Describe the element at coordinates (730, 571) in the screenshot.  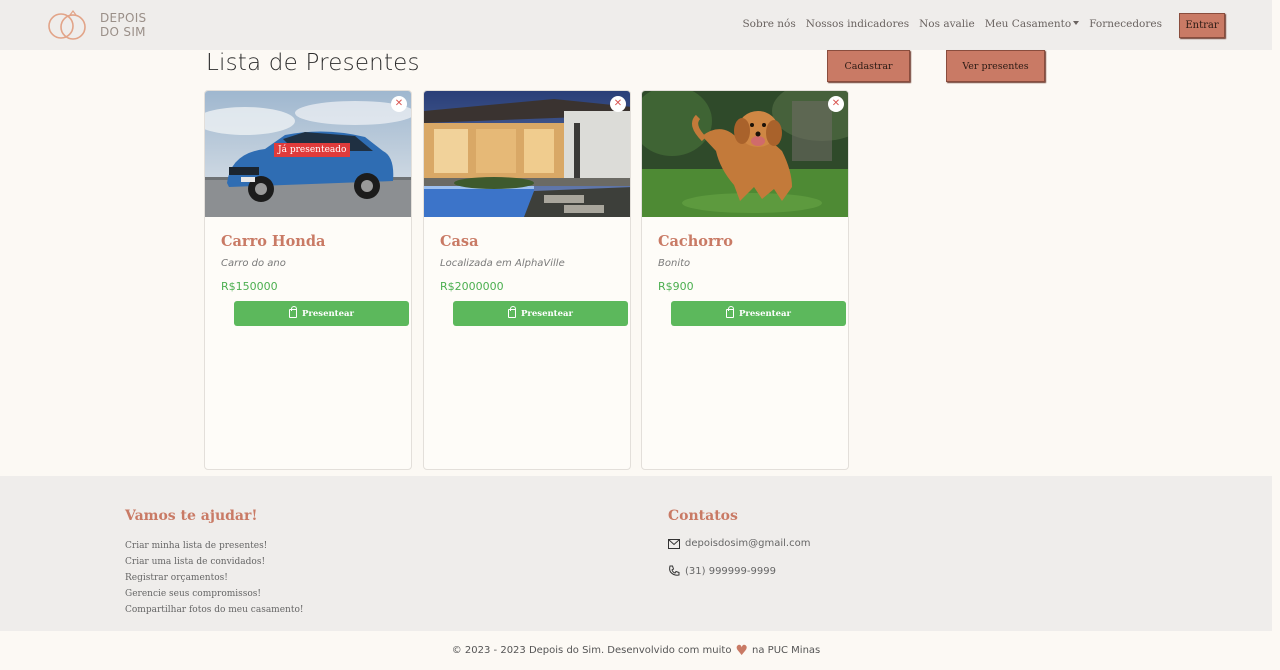
I see `contact-phone-text: (31) 999999-9999` at that location.